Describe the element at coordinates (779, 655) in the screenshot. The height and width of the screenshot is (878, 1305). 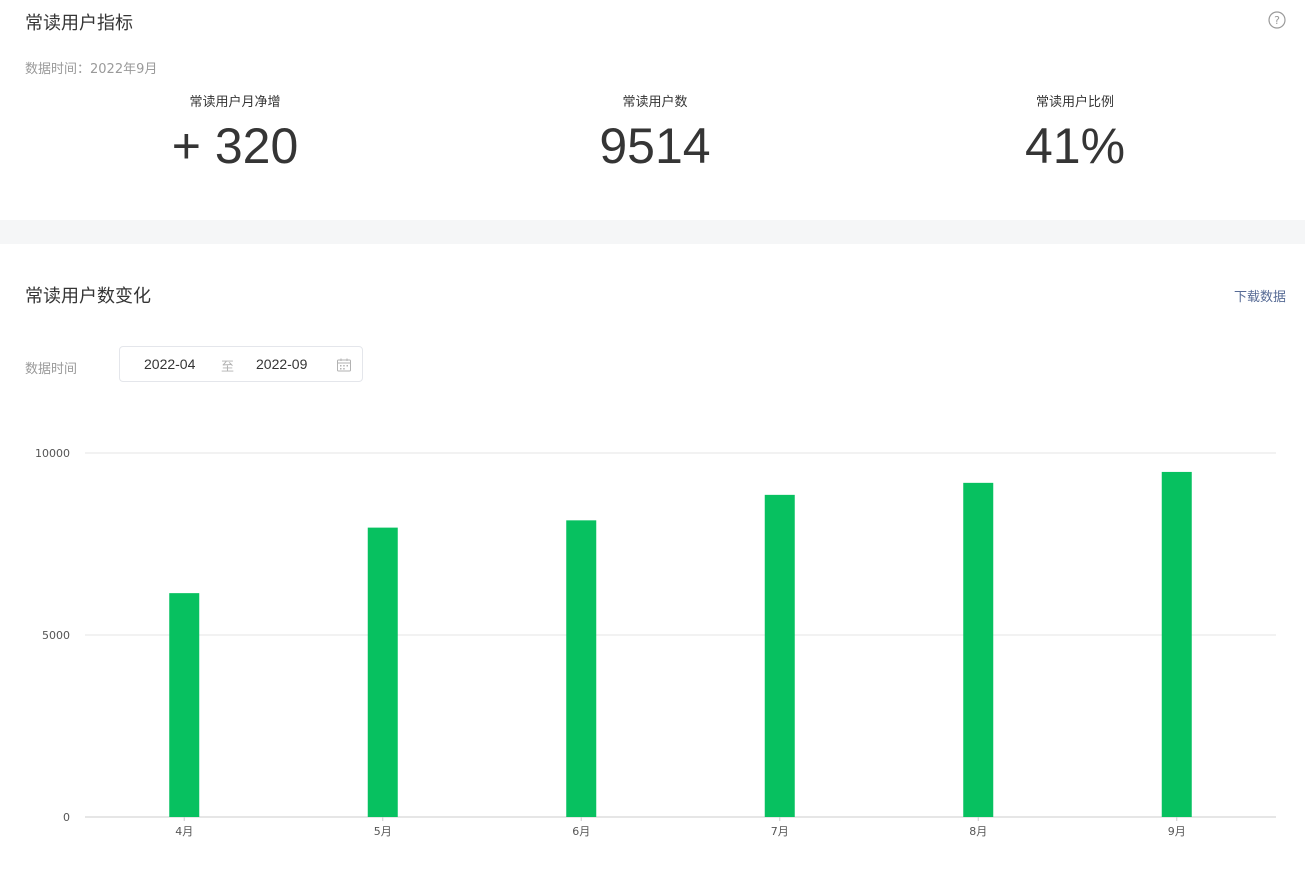
I see `bar-7月` at that location.